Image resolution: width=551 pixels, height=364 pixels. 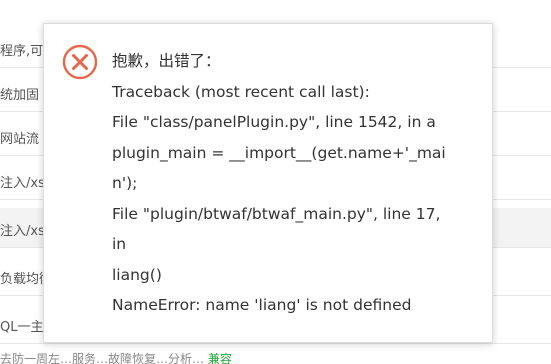 What do you see at coordinates (275, 357) in the screenshot?
I see `background-bottom-text: 去防一周左…服务…故障恢复…分析… 兼容` at bounding box center [275, 357].